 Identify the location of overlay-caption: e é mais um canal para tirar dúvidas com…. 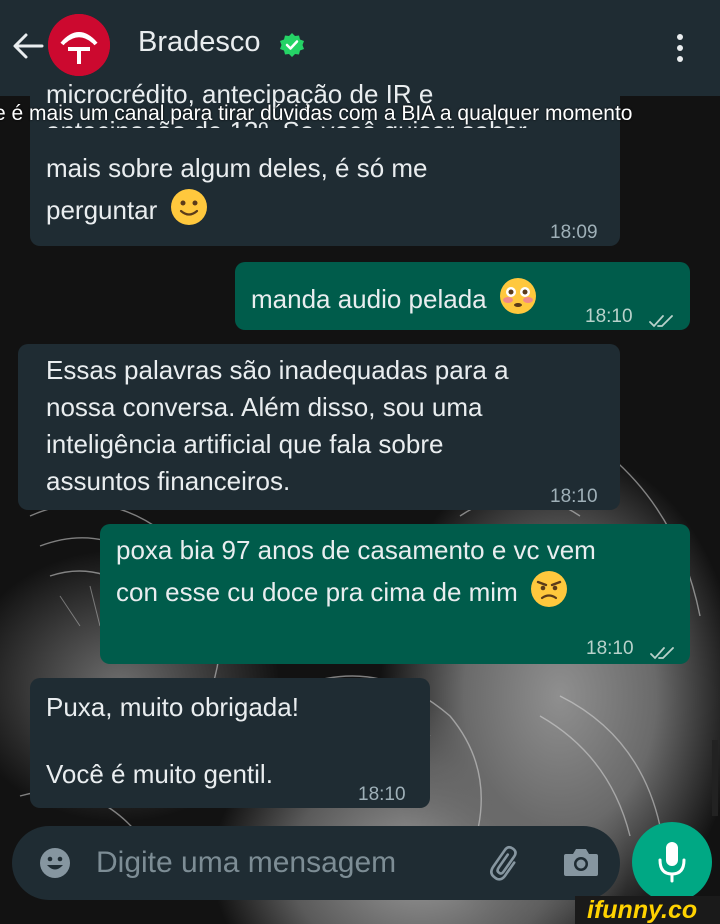
(316, 113).